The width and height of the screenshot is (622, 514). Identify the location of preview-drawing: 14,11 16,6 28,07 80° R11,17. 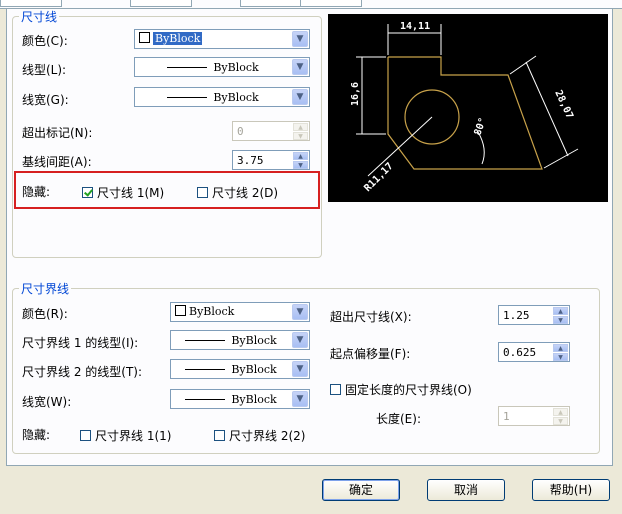
(464, 107).